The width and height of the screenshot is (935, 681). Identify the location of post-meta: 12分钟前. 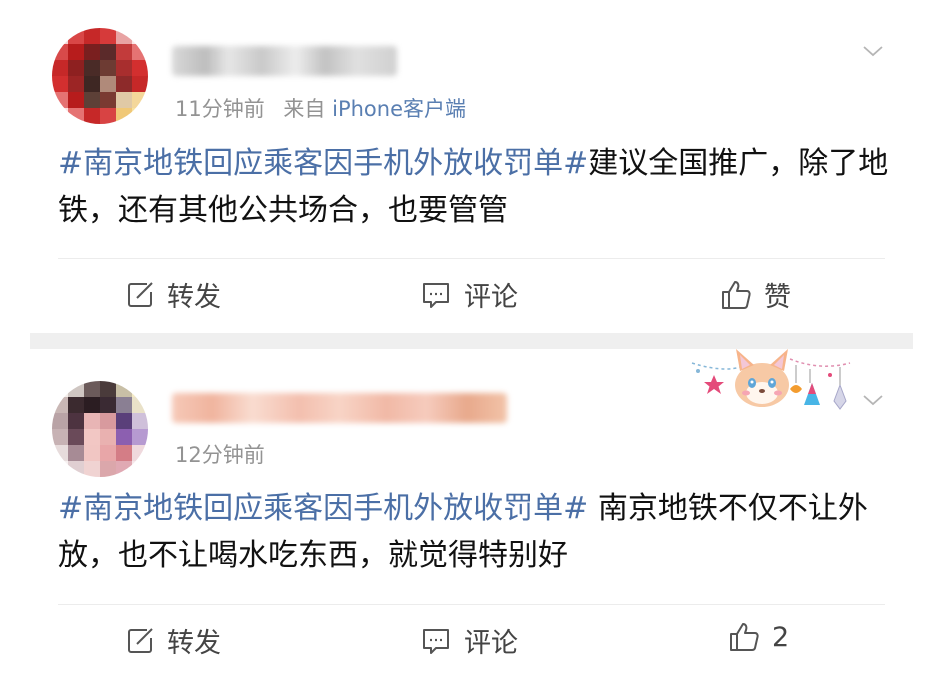
(220, 454).